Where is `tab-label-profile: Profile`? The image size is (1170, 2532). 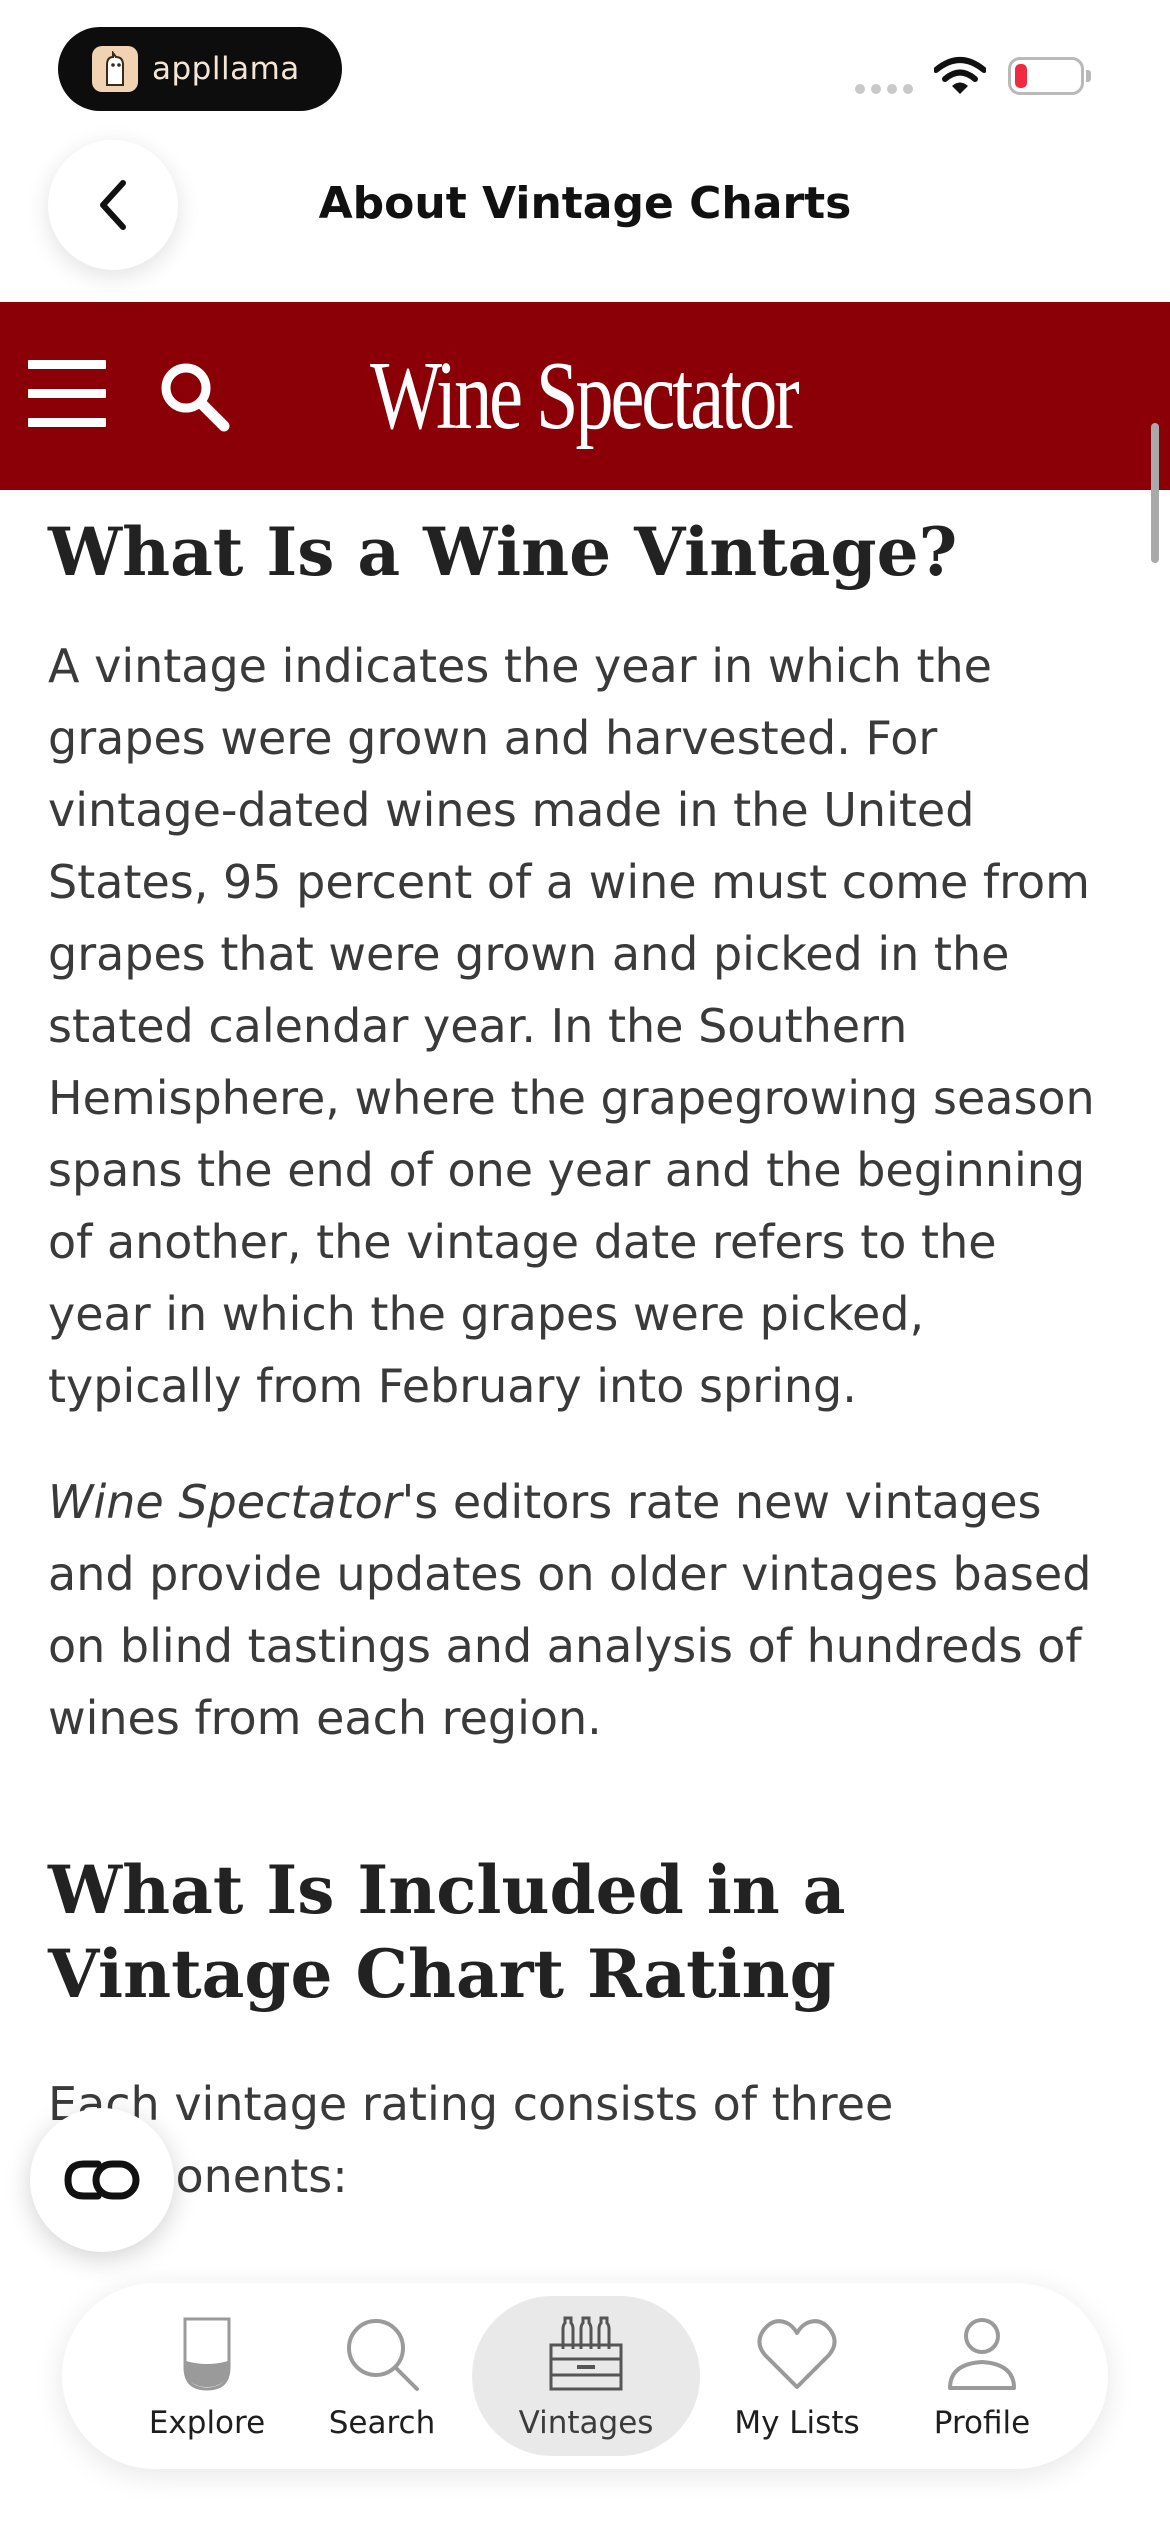 tab-label-profile: Profile is located at coordinates (982, 2423).